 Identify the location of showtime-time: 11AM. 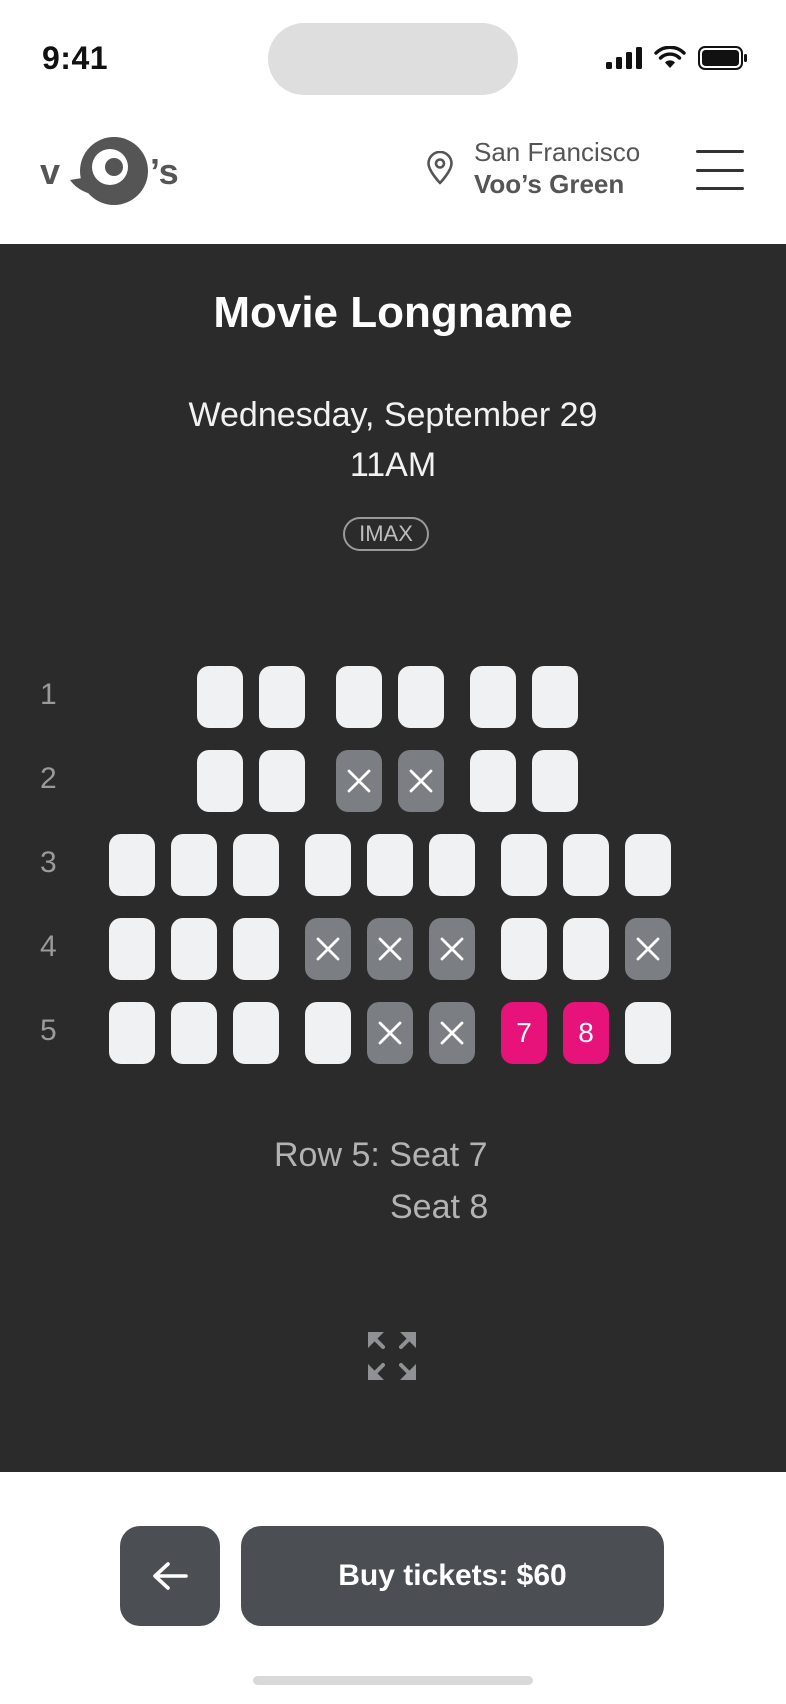
(393, 465).